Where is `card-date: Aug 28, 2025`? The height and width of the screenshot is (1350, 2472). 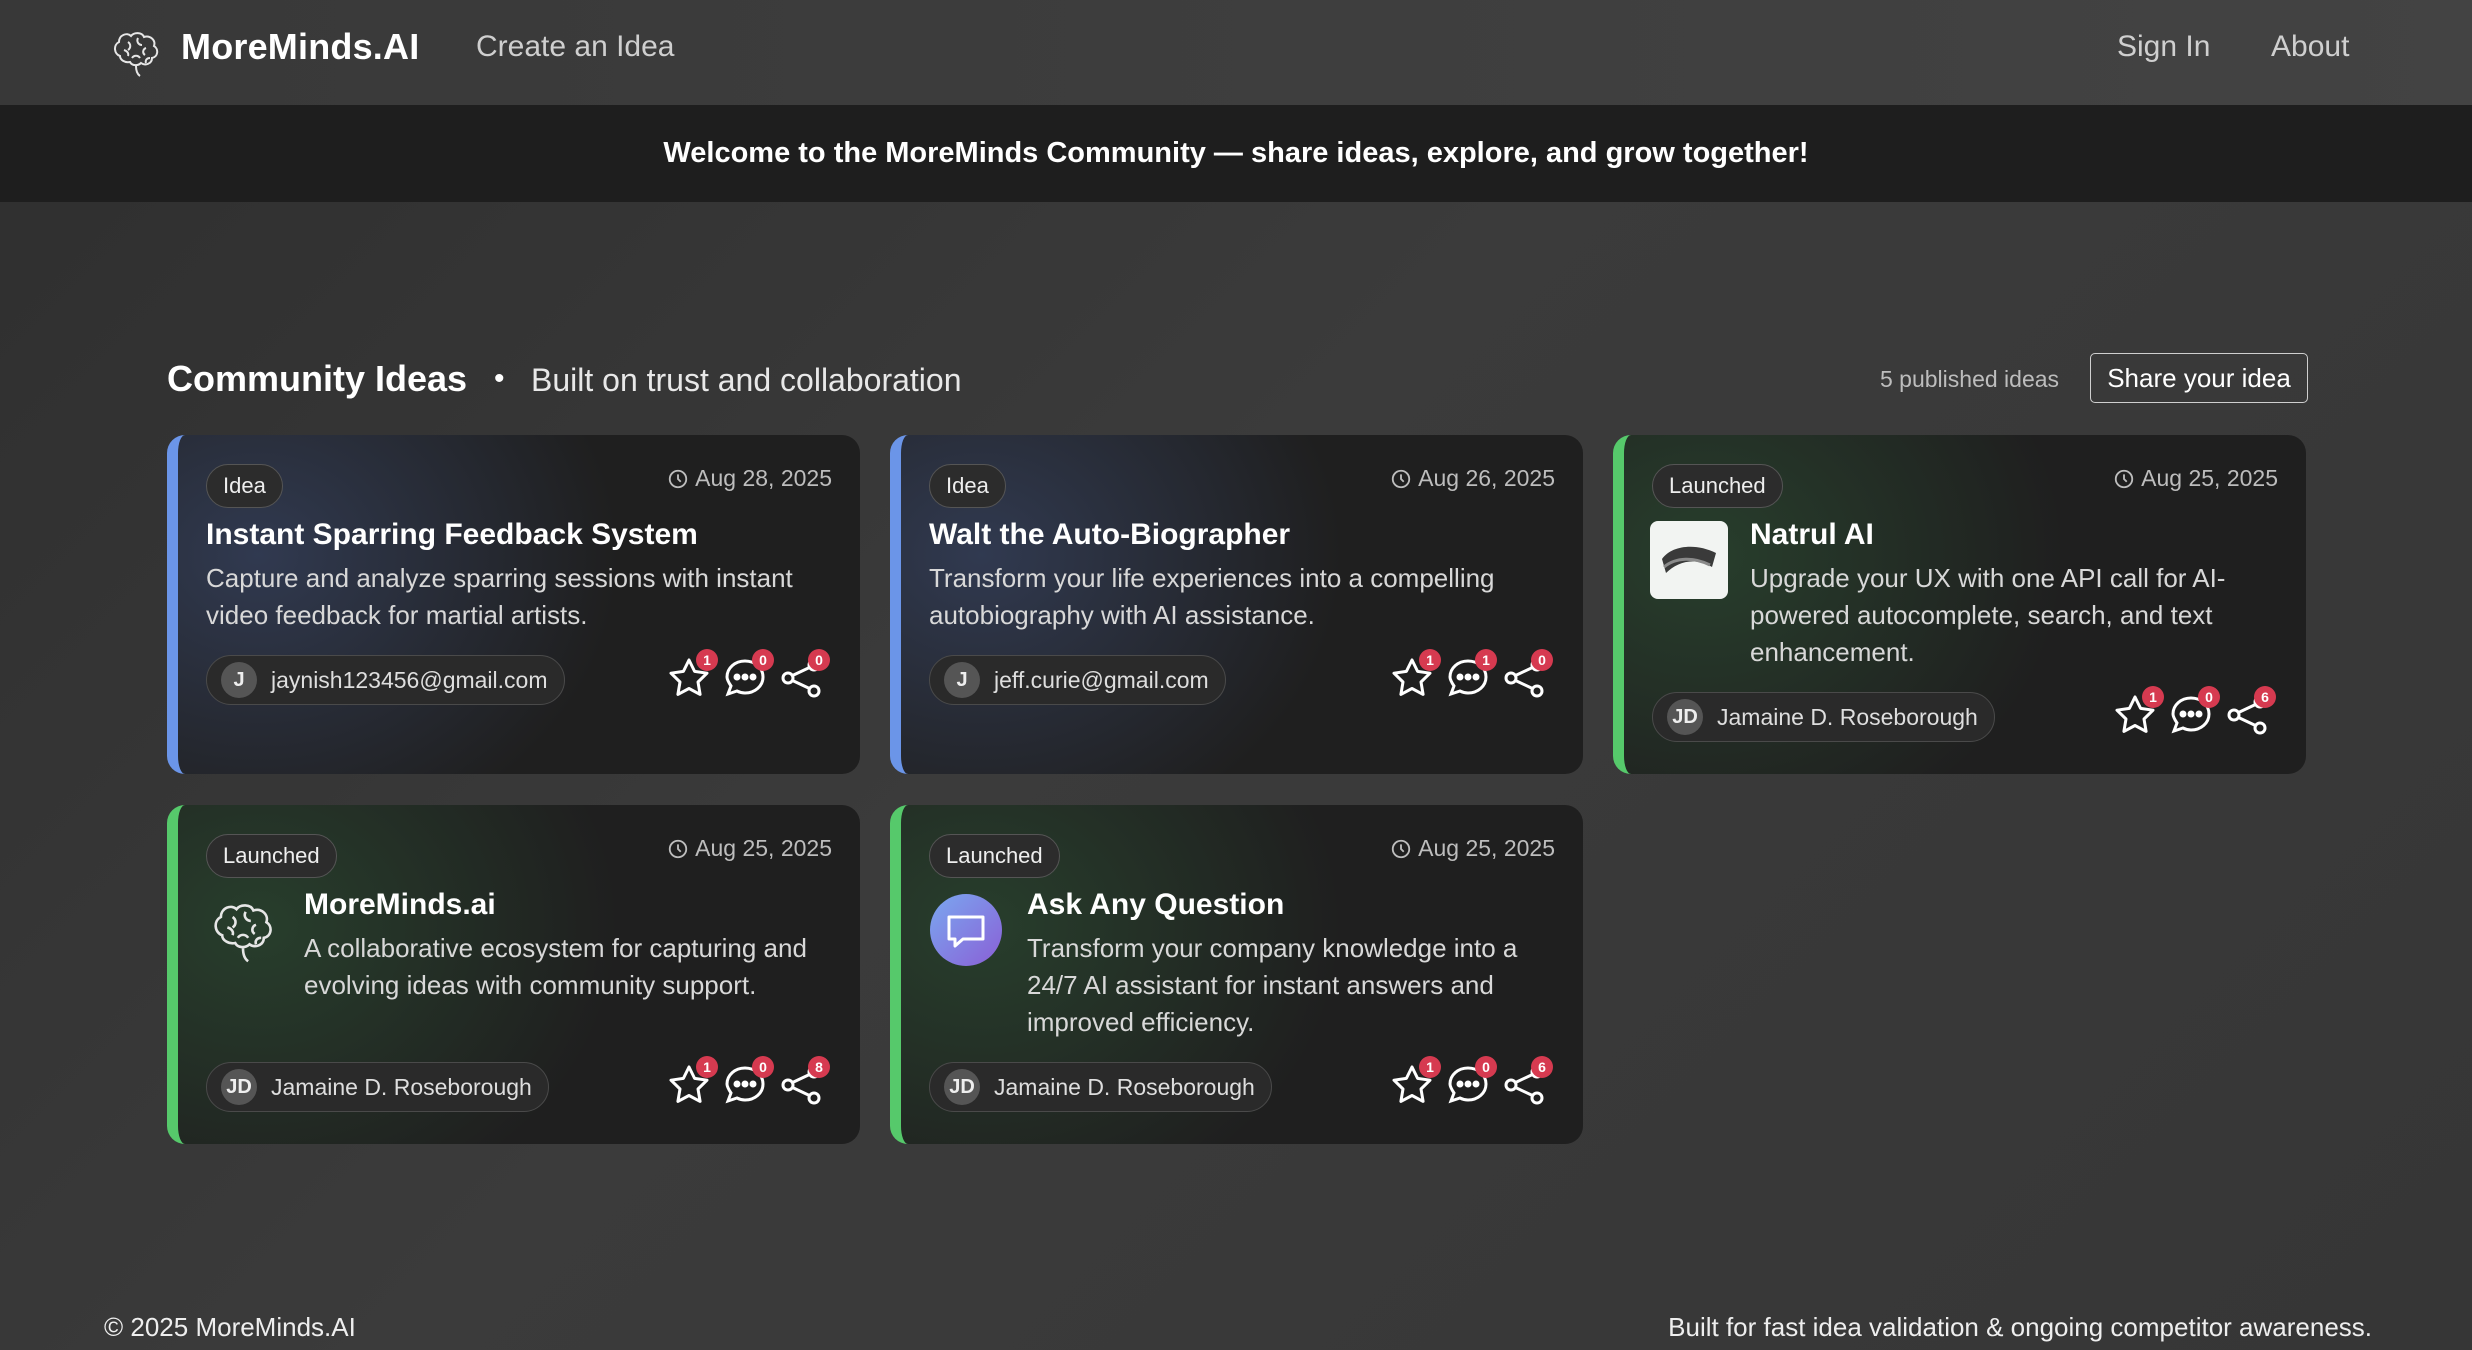
card-date: Aug 28, 2025 is located at coordinates (749, 478).